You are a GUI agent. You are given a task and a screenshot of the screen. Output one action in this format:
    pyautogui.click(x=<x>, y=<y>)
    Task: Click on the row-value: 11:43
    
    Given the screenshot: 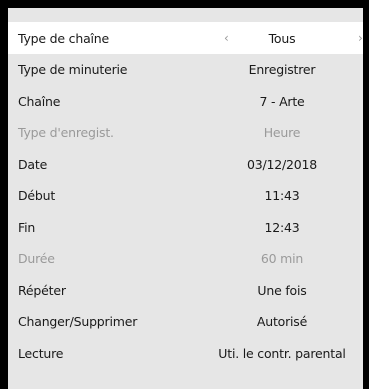 What is the action you would take?
    pyautogui.click(x=282, y=196)
    